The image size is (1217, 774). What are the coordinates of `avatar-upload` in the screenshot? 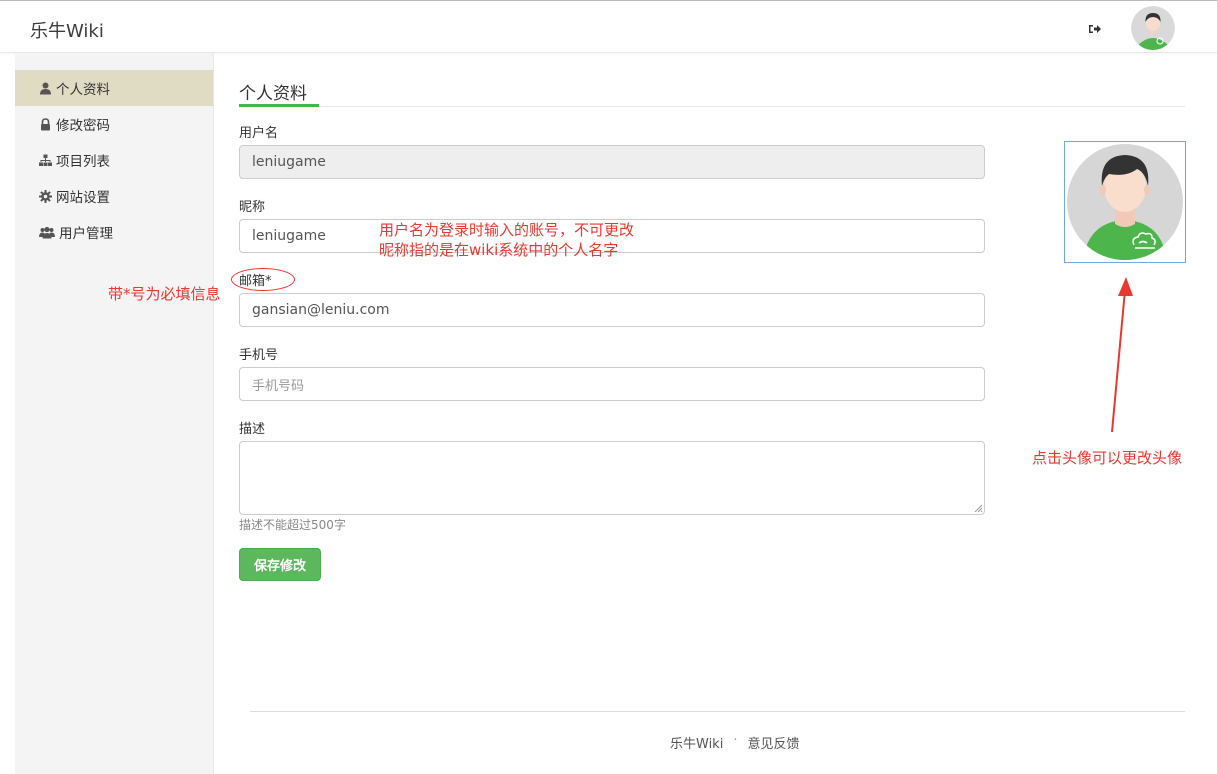 It's located at (1125, 202).